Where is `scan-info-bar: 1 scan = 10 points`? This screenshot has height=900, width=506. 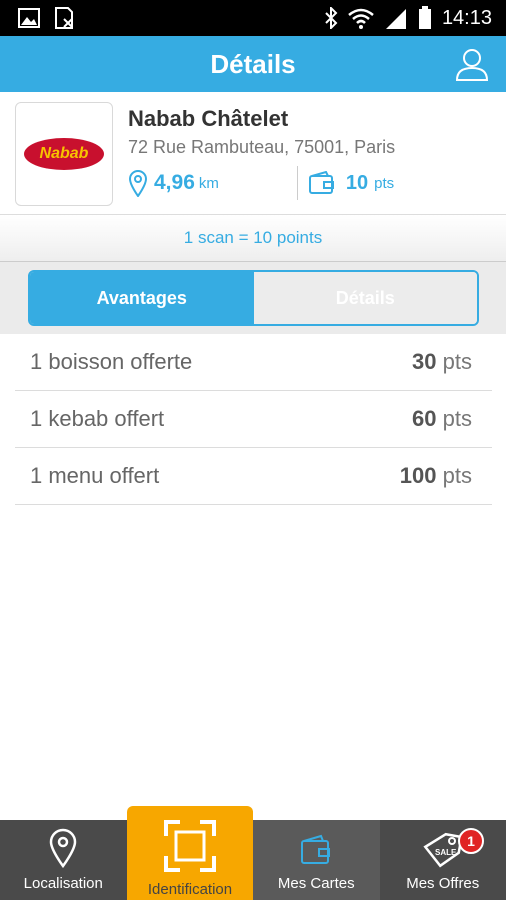
scan-info-bar: 1 scan = 10 points is located at coordinates (253, 238).